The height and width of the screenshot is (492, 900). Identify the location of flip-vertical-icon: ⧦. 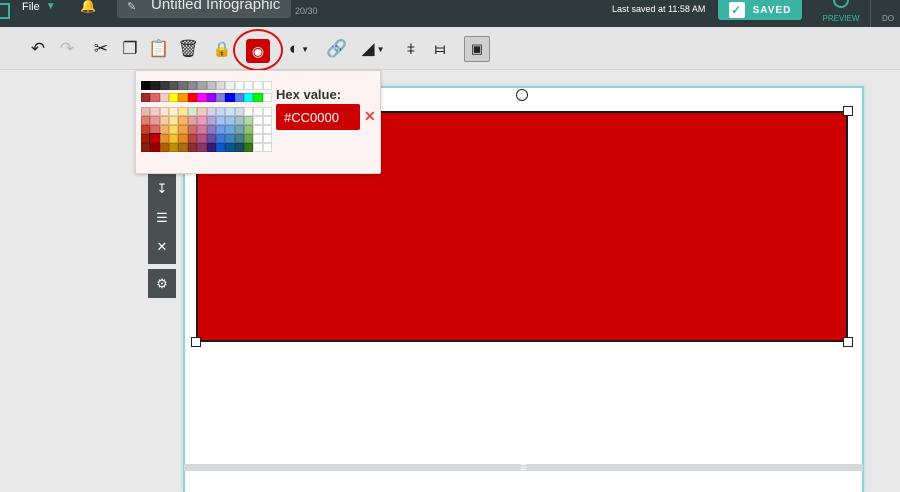
(440, 49).